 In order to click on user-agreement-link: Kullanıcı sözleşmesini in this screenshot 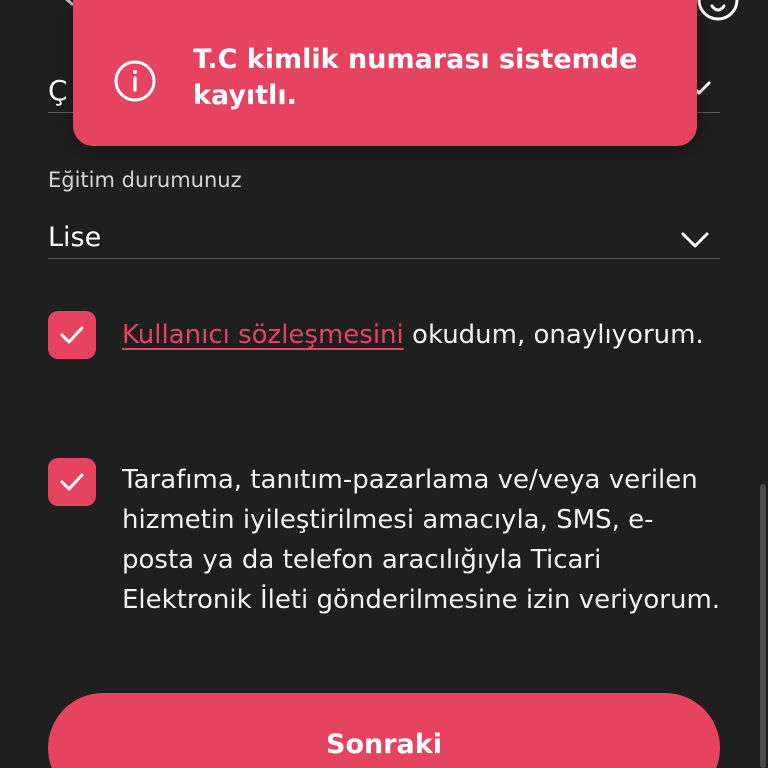, I will do `click(263, 335)`.